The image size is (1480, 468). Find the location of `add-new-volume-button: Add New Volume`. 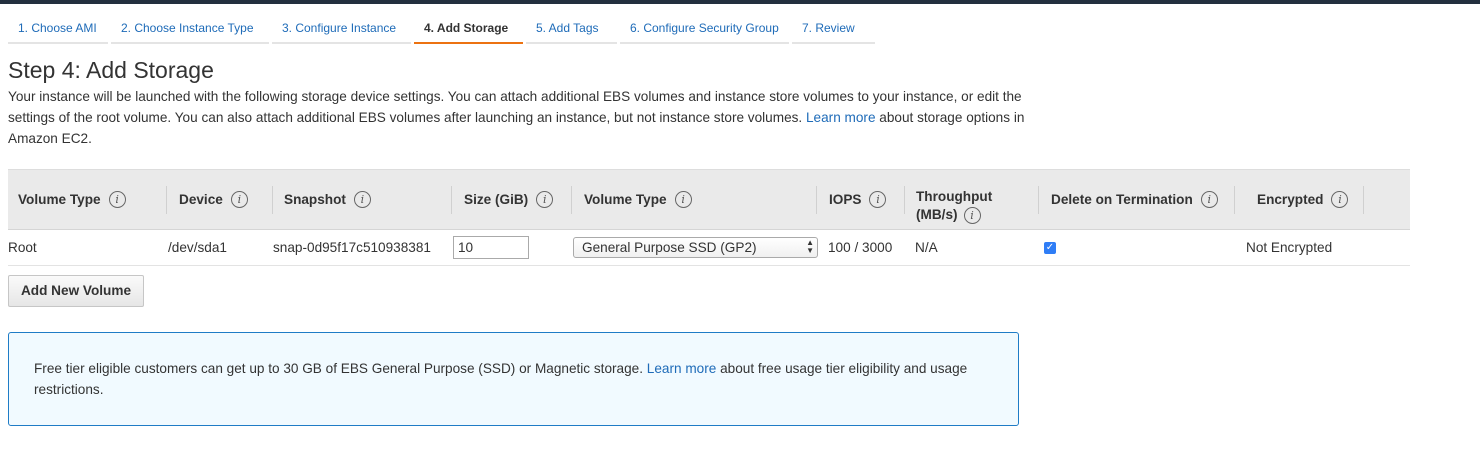

add-new-volume-button: Add New Volume is located at coordinates (76, 291).